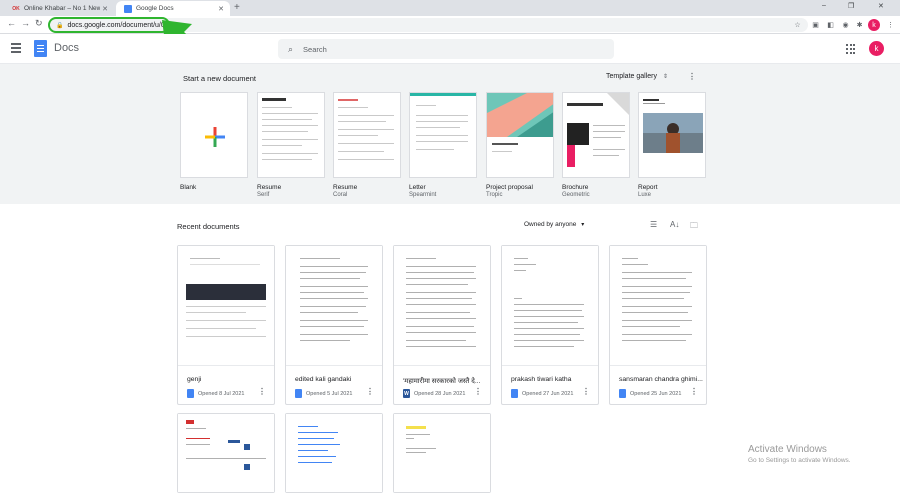 The width and height of the screenshot is (900, 493). I want to click on browser-profile-avatar: k, so click(874, 25).